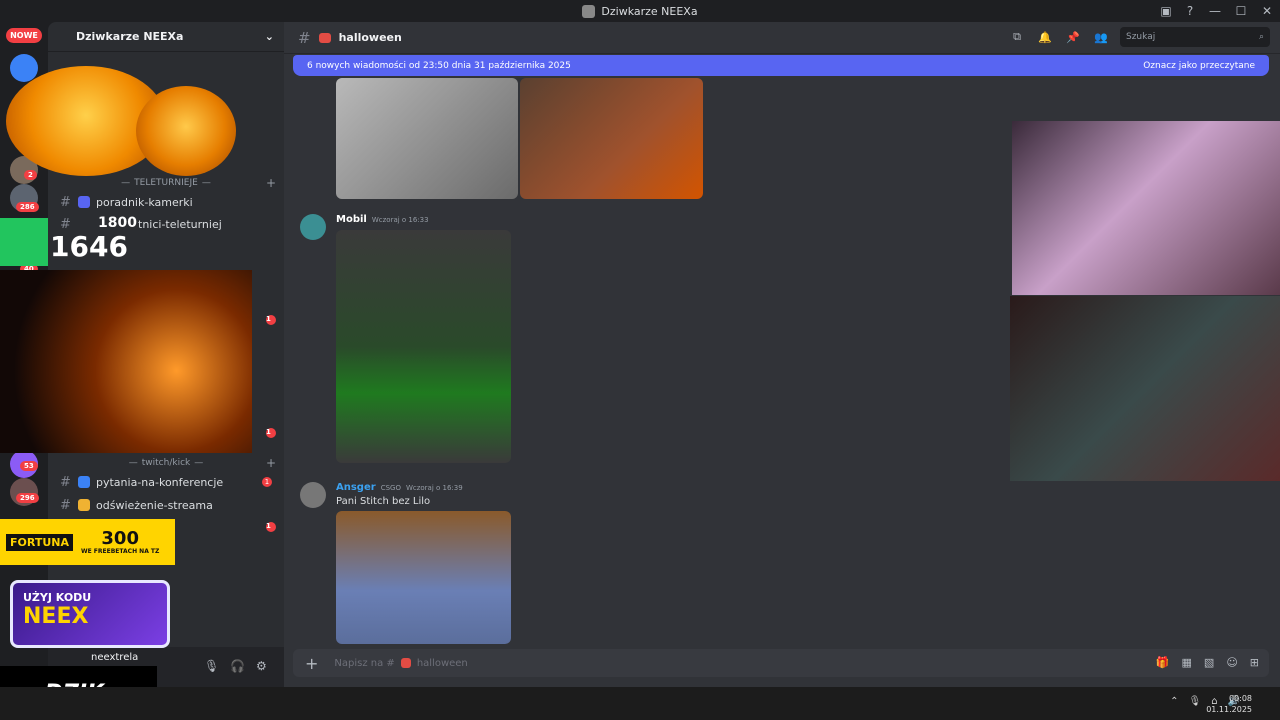 This screenshot has height=720, width=1280. Describe the element at coordinates (27, 498) in the screenshot. I see `server-badge: 296` at that location.